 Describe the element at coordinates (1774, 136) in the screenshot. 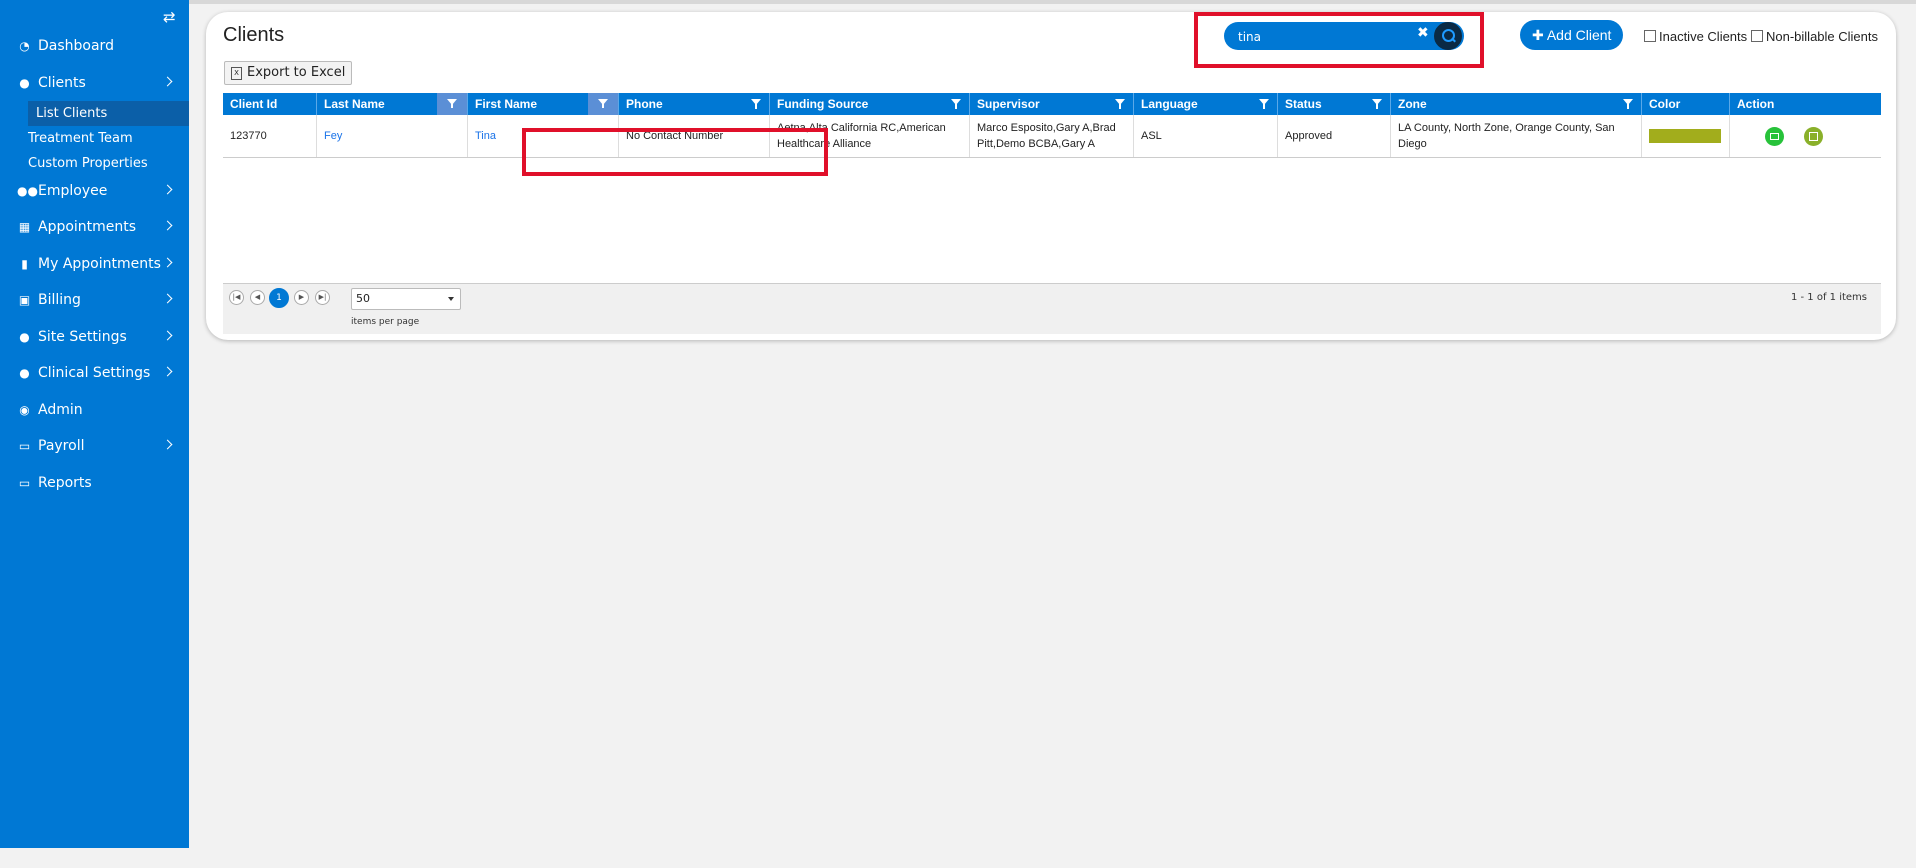

I see `view-client-icon` at that location.